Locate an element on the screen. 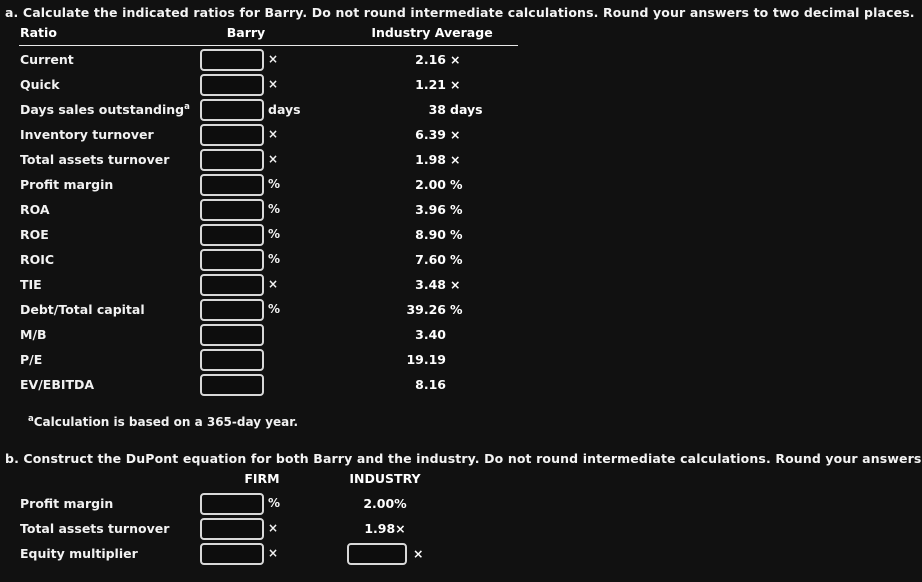 This screenshot has height=582, width=922. table-row: Equity multiplier × × is located at coordinates (280, 553).